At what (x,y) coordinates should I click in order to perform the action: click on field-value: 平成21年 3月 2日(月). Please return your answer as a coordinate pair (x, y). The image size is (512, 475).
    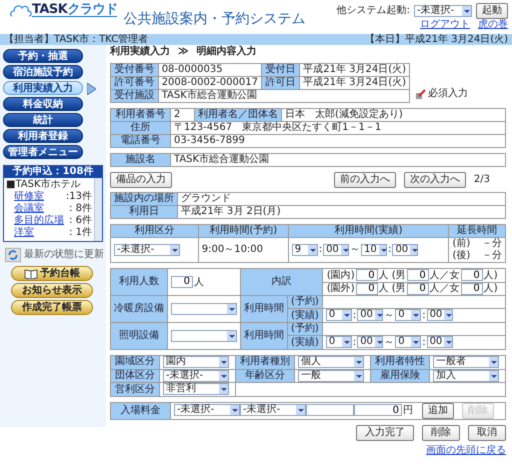
    Looking at the image, I should click on (342, 212).